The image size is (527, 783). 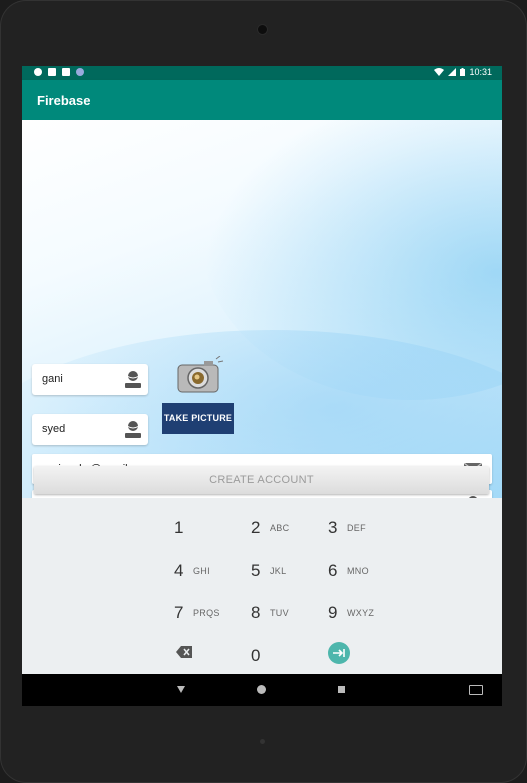 What do you see at coordinates (463, 72) in the screenshot?
I see `battery-icon` at bounding box center [463, 72].